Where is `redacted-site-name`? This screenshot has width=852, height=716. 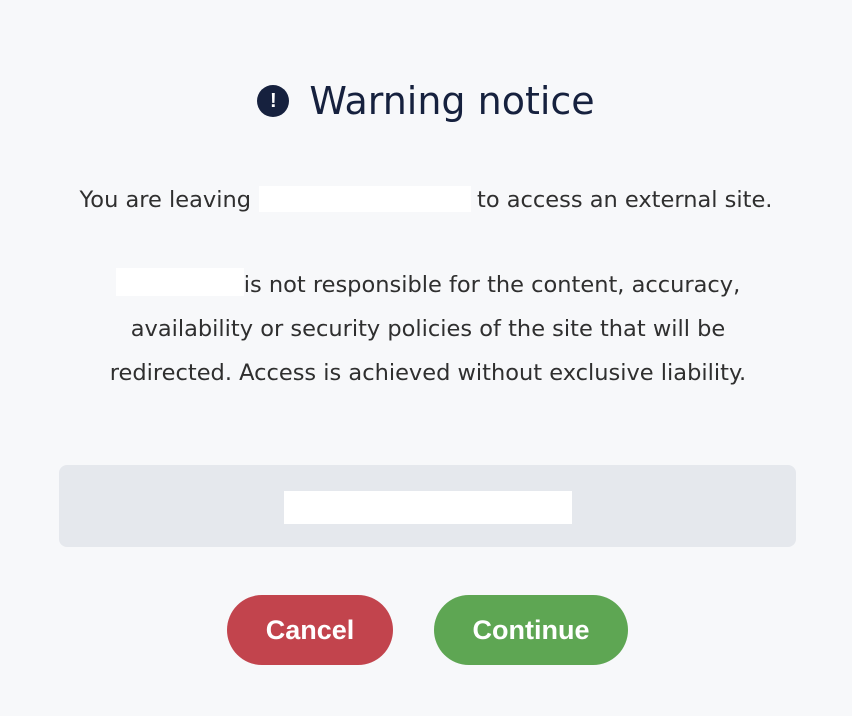
redacted-site-name is located at coordinates (365, 198).